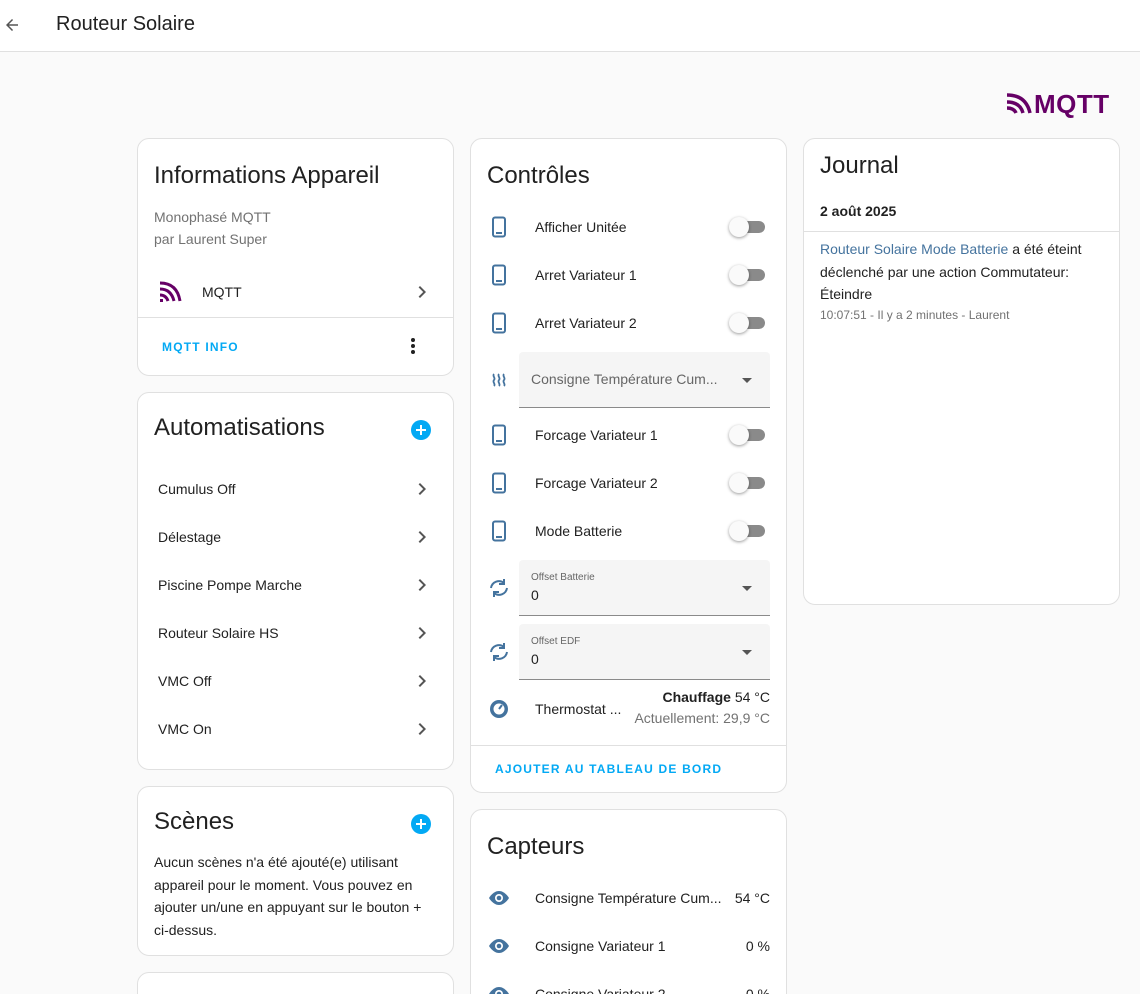 The height and width of the screenshot is (994, 1140). I want to click on logbook-entity-link: Routeur Solaire Mode Batterie, so click(914, 249).